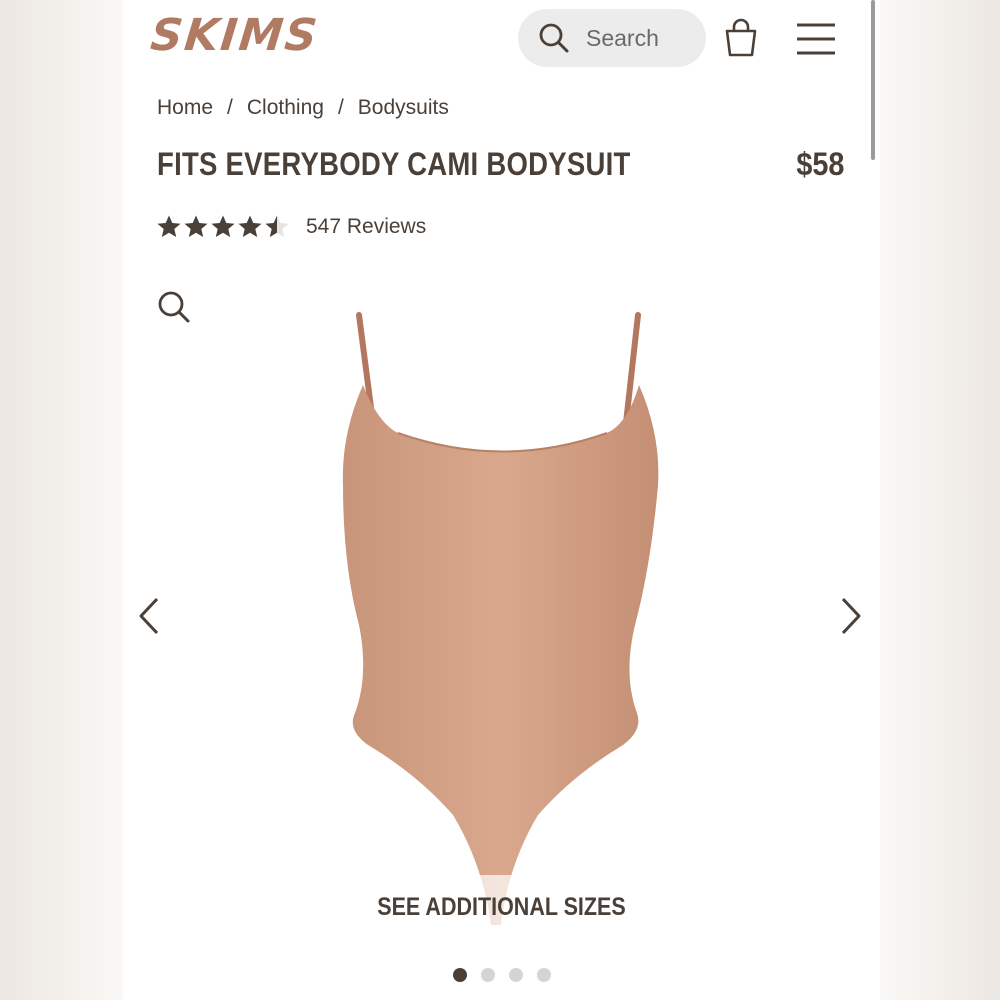 This screenshot has width=1000, height=1000. I want to click on see-additional-sizes-label: SEE ADDITIONAL SIZES, so click(501, 907).